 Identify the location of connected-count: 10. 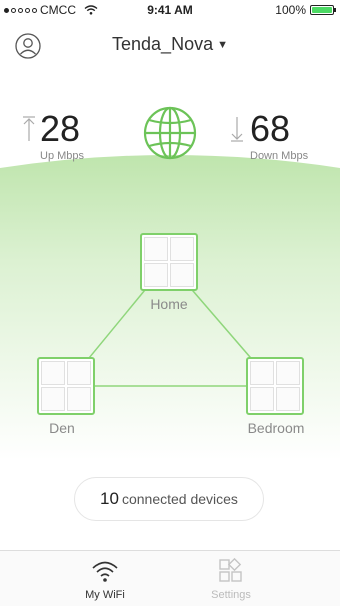
(109, 498).